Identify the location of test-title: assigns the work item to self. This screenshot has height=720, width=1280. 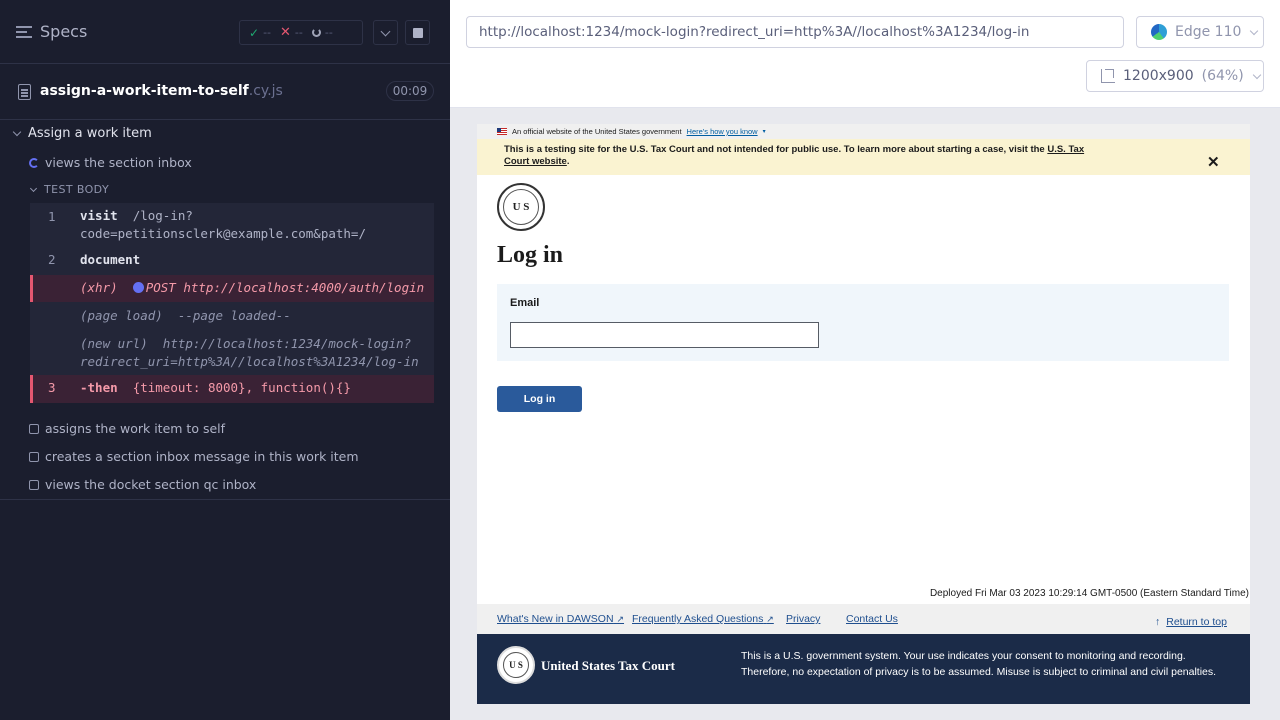
(135, 428).